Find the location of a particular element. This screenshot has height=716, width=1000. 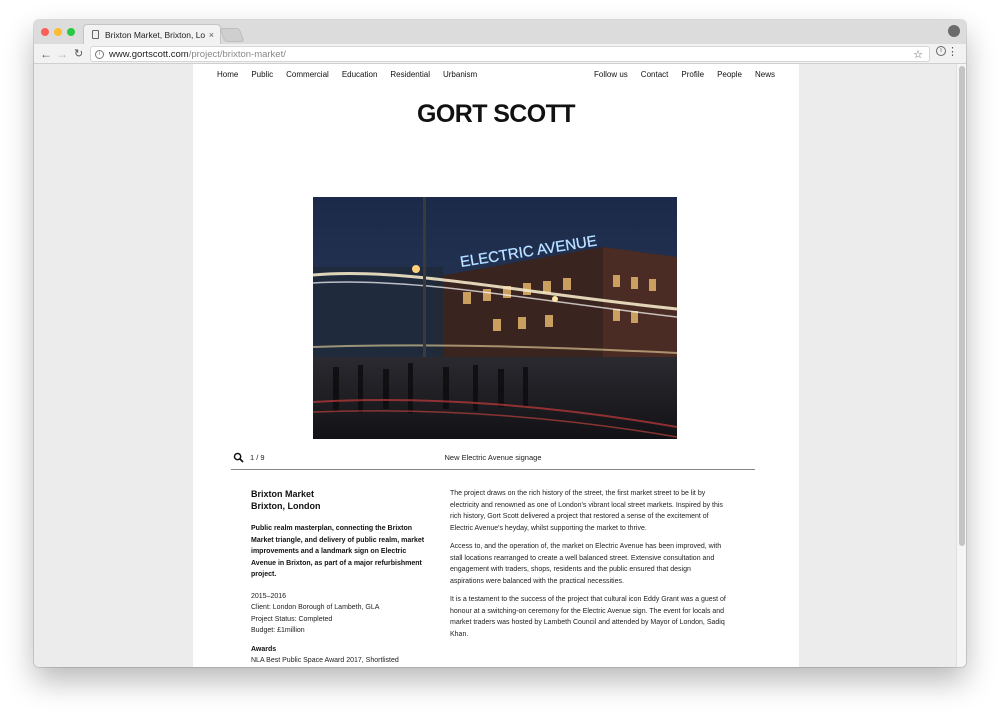

tab-title: Brixton Market, Brixton, London is located at coordinates (155, 34).